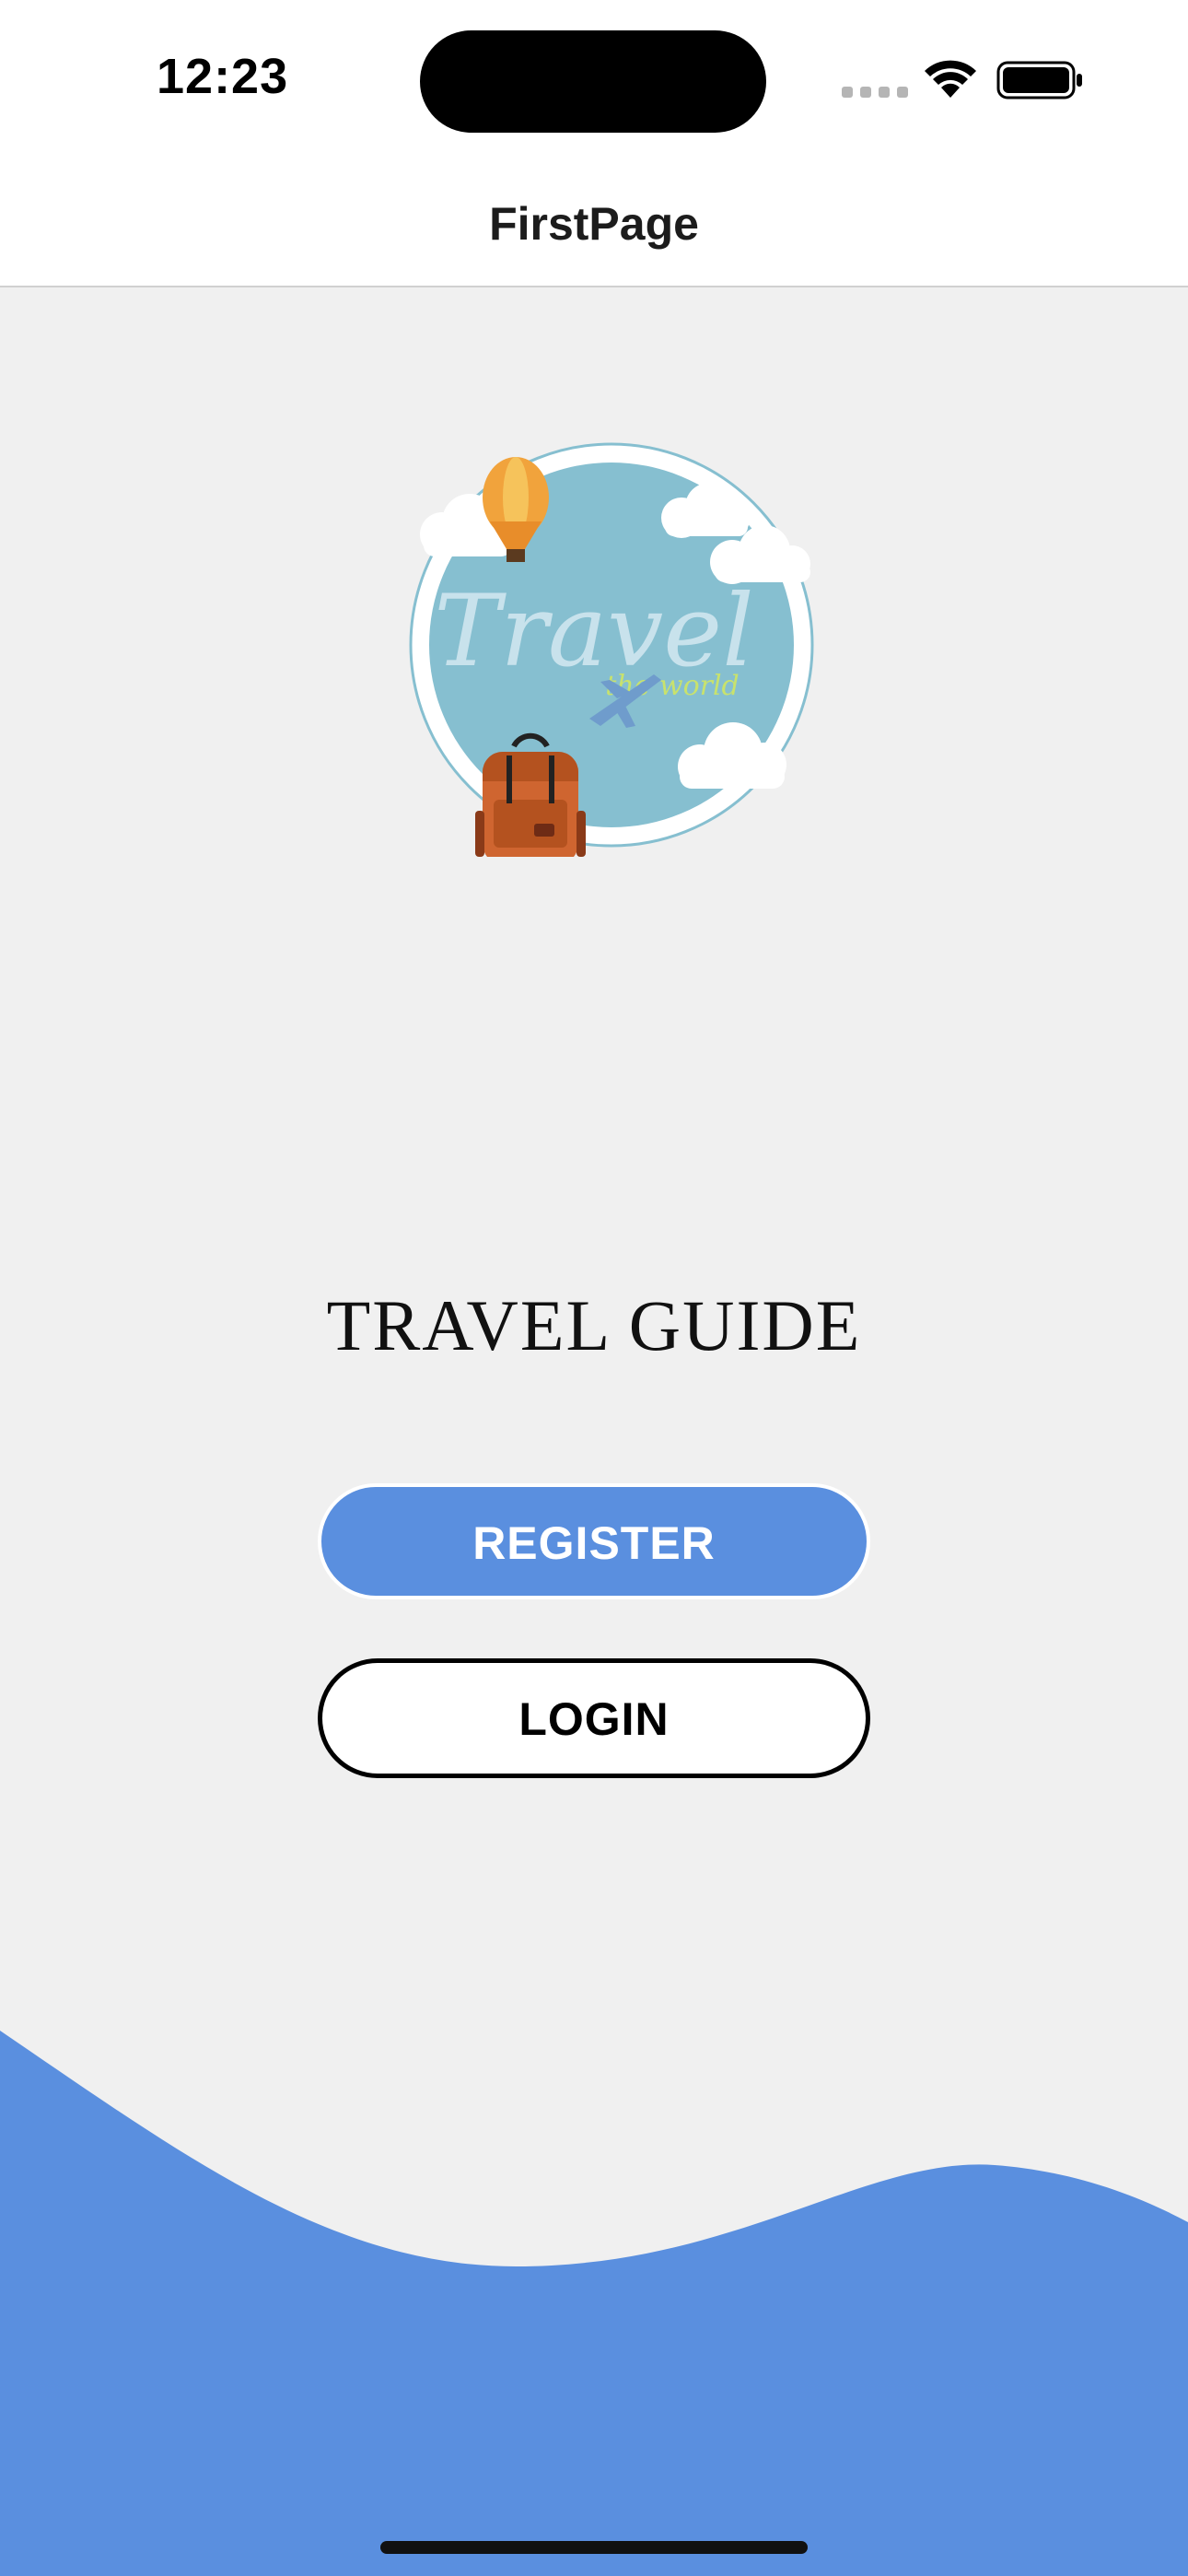 The height and width of the screenshot is (2576, 1188). Describe the element at coordinates (611, 649) in the screenshot. I see `travel-logo: Travel the world` at that location.